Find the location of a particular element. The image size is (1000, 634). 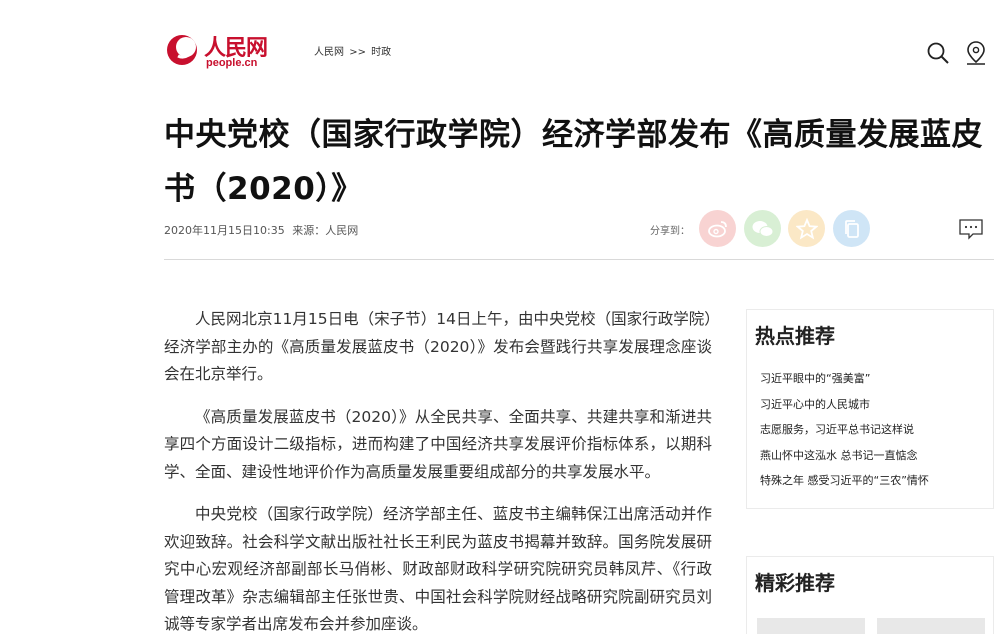

location-button is located at coordinates (976, 53).